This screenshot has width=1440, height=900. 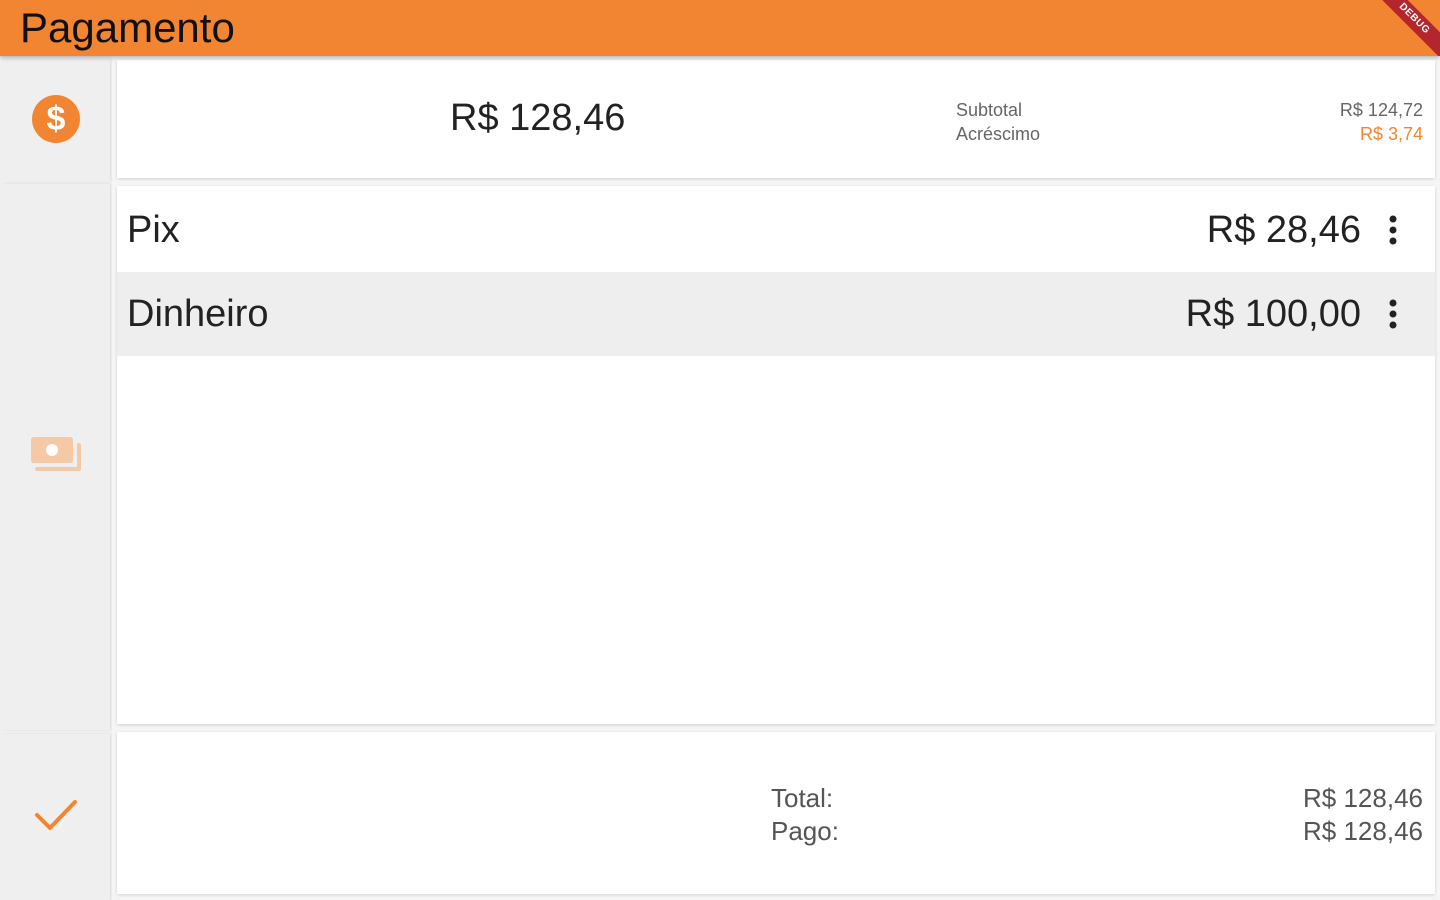 I want to click on dollar-circle-icon: $, so click(x=56, y=121).